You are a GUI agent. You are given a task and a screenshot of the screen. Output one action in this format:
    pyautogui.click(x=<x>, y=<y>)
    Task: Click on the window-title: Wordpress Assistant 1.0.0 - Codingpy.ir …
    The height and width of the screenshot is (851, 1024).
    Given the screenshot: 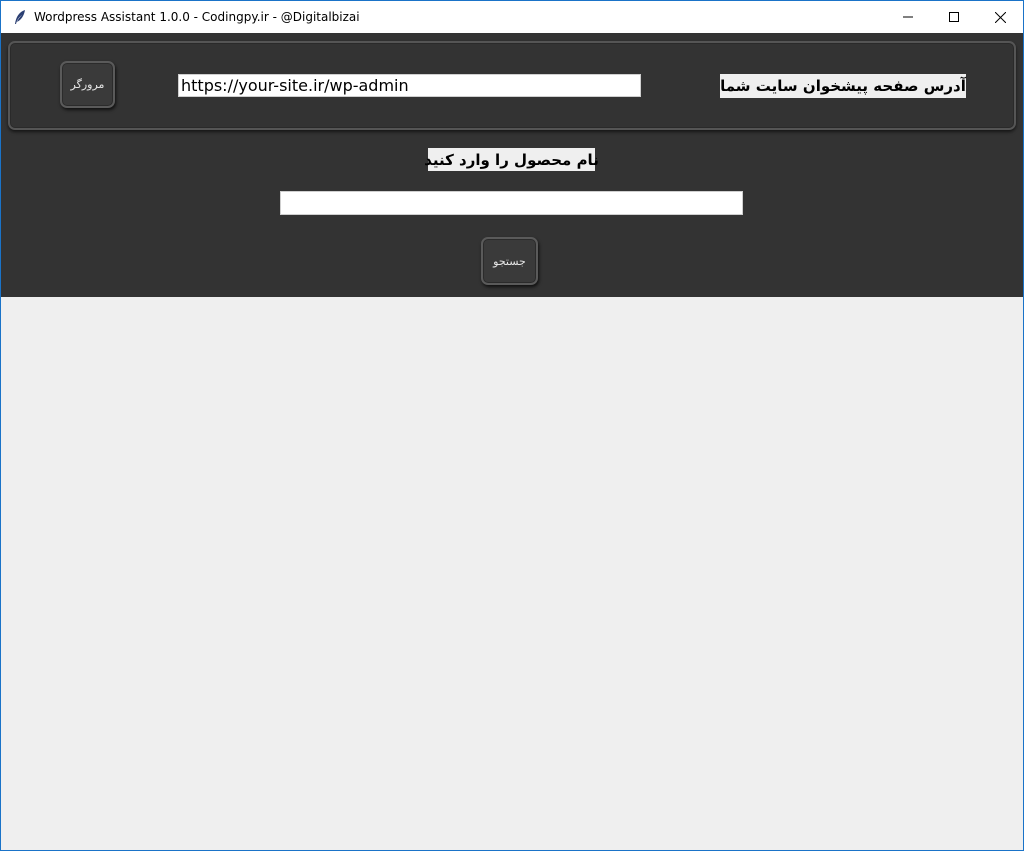 What is the action you would take?
    pyautogui.click(x=197, y=17)
    